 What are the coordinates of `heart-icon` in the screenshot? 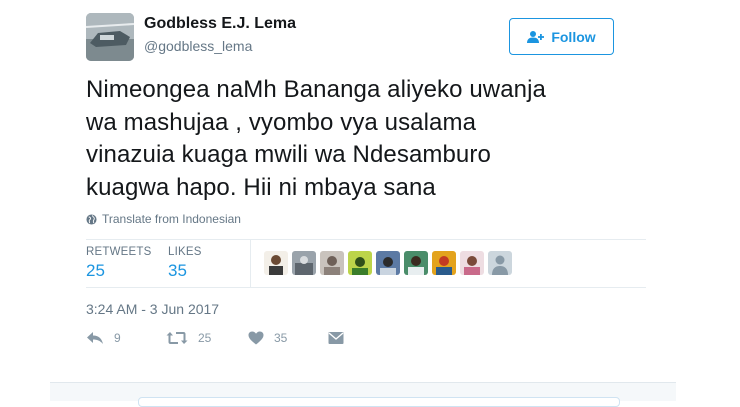 It's located at (256, 338).